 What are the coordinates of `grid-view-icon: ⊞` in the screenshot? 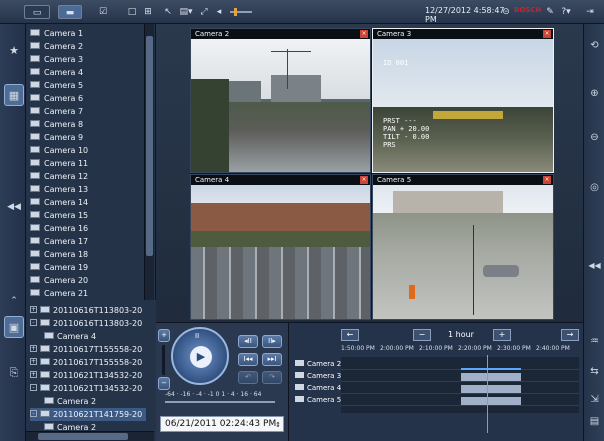 It's located at (148, 12).